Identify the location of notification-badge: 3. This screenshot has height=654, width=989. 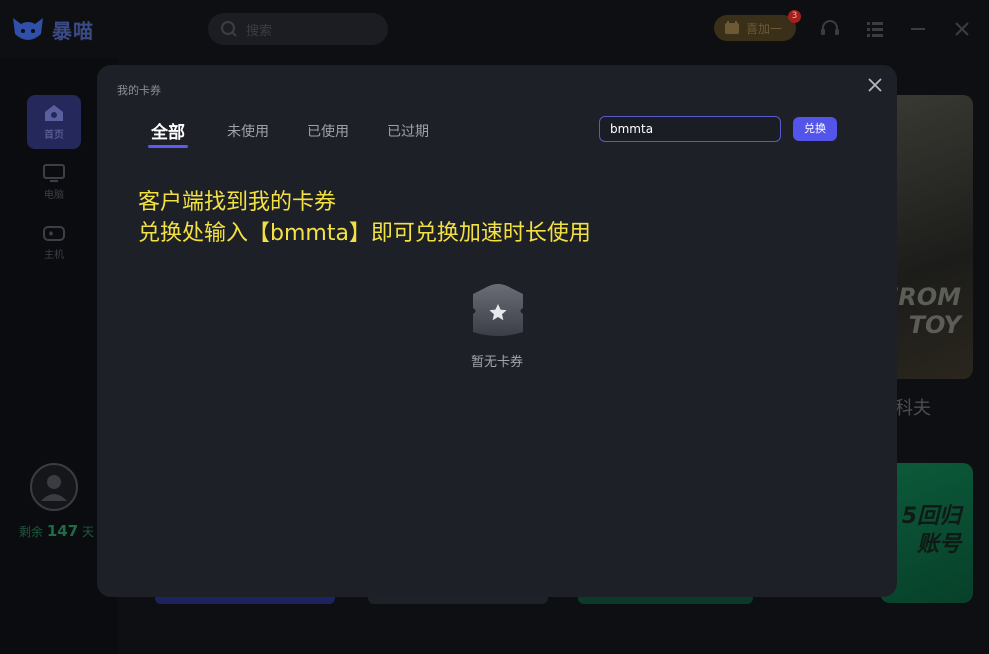
(794, 16).